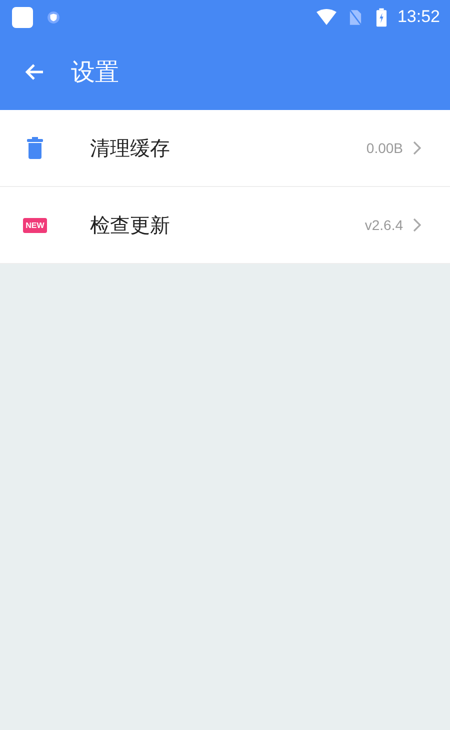  I want to click on battery-charging-icon, so click(382, 17).